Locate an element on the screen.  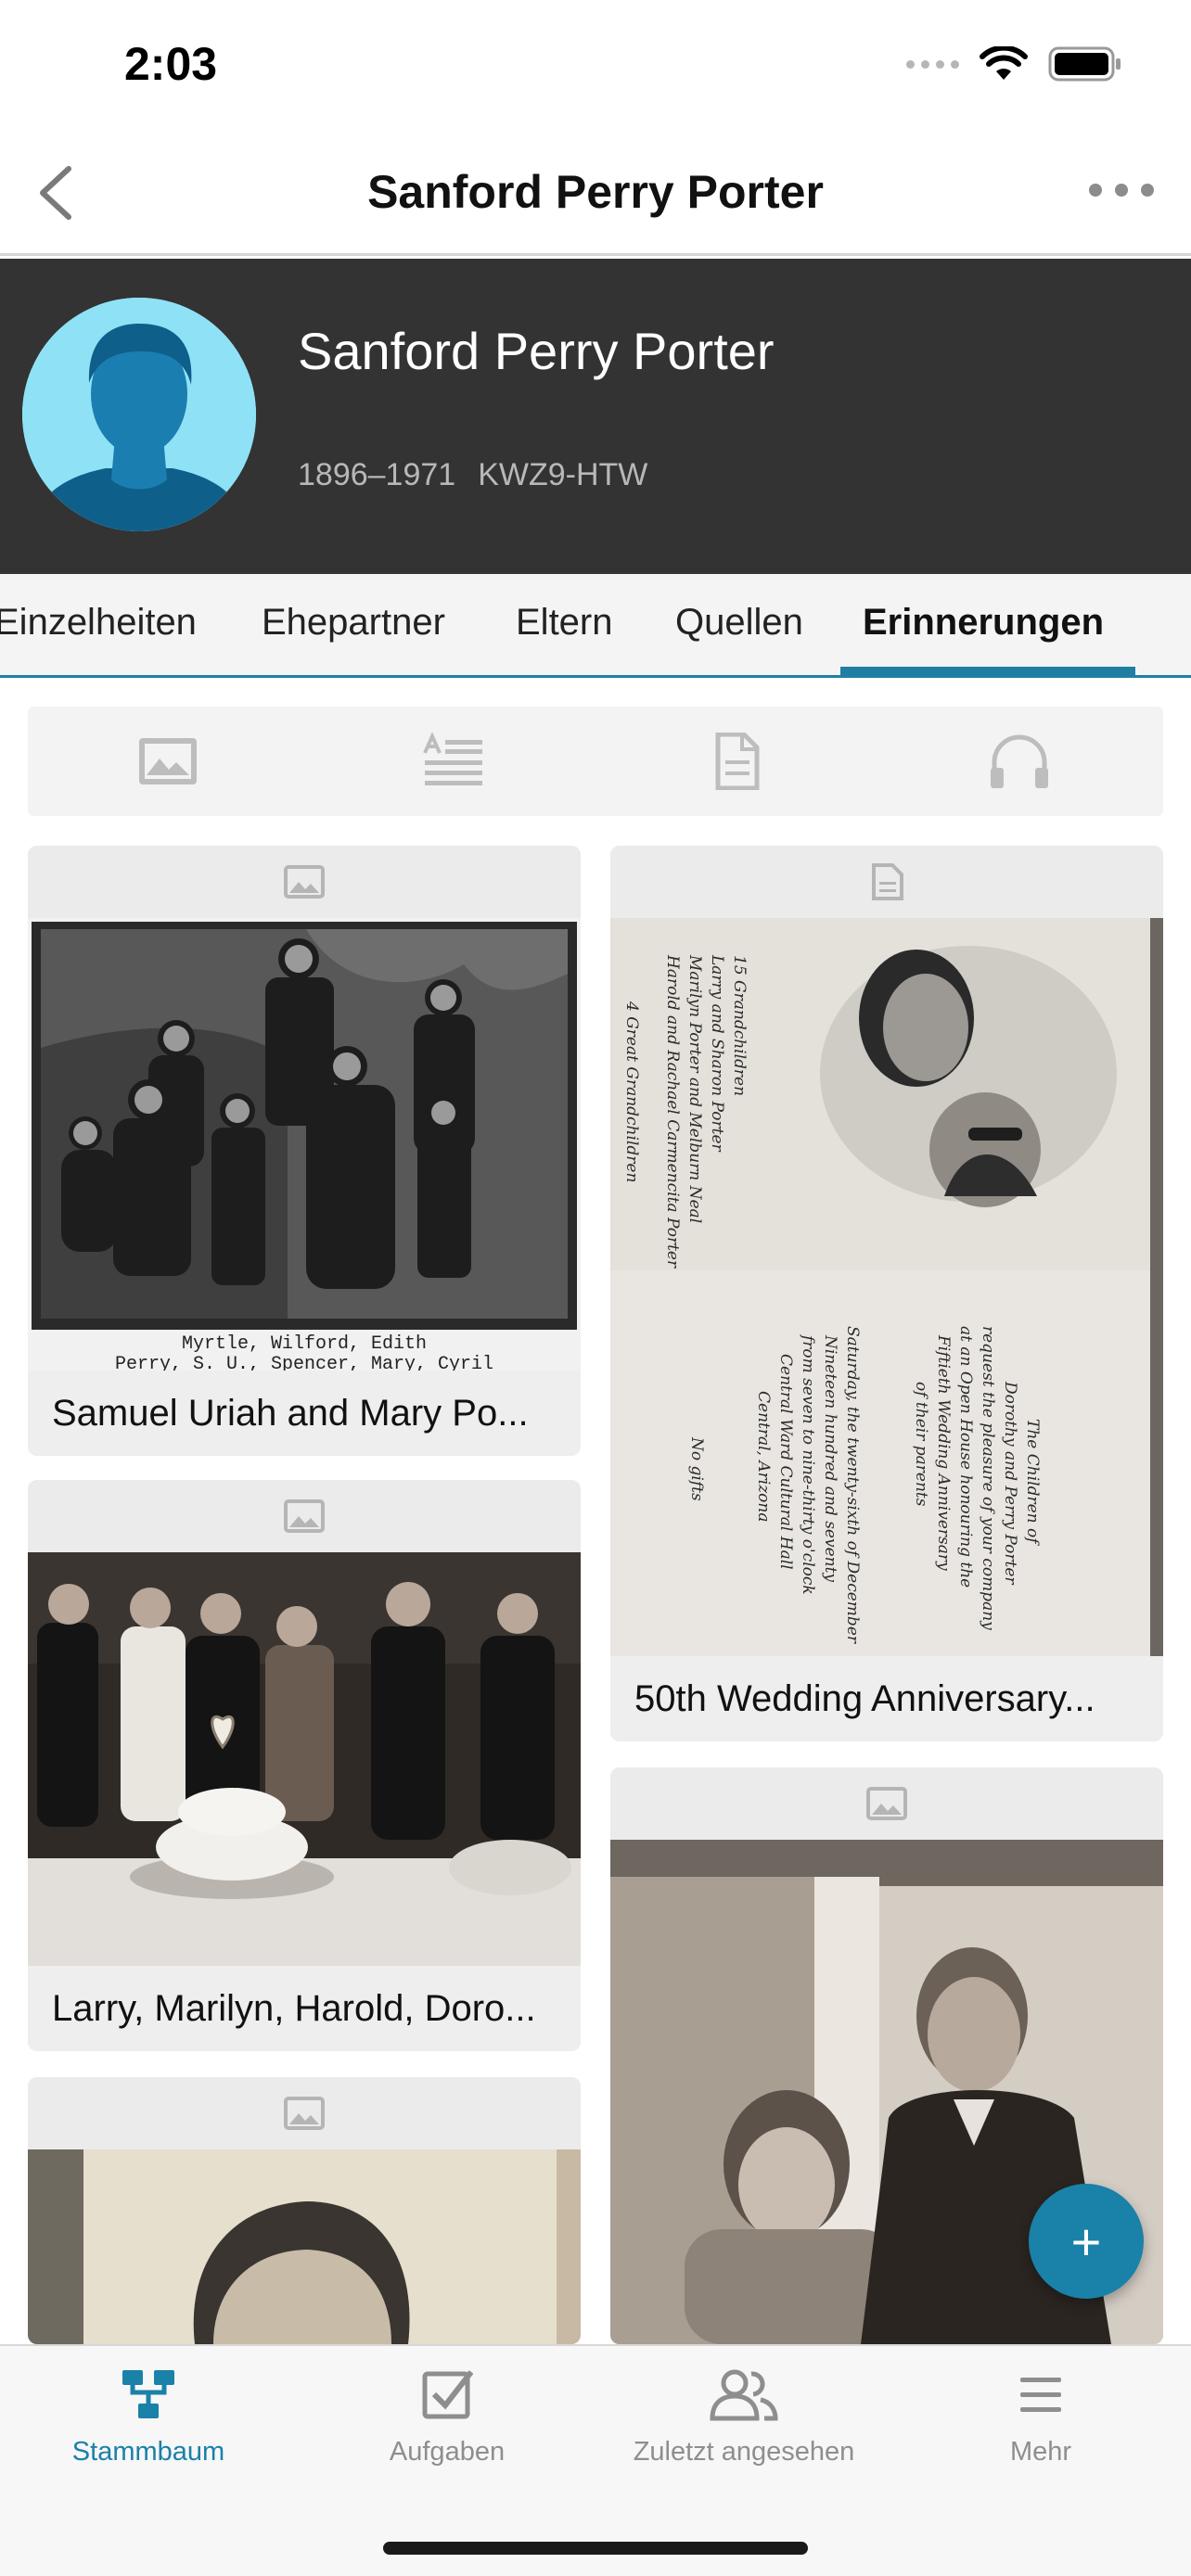
tree-icon is located at coordinates (148, 2394).